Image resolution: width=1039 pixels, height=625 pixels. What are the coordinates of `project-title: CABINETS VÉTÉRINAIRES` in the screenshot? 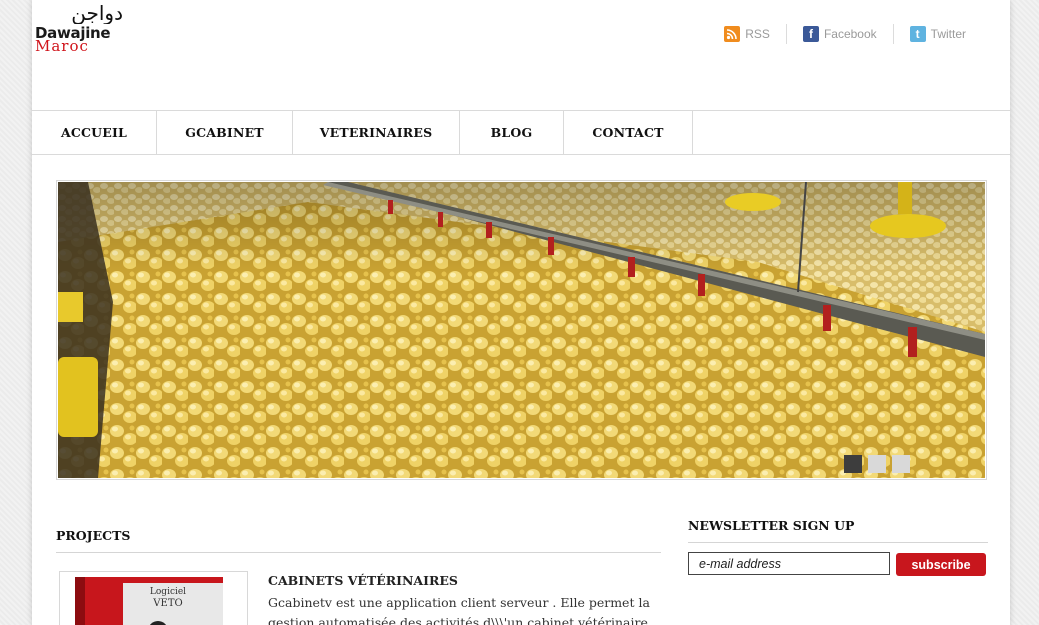 It's located at (363, 580).